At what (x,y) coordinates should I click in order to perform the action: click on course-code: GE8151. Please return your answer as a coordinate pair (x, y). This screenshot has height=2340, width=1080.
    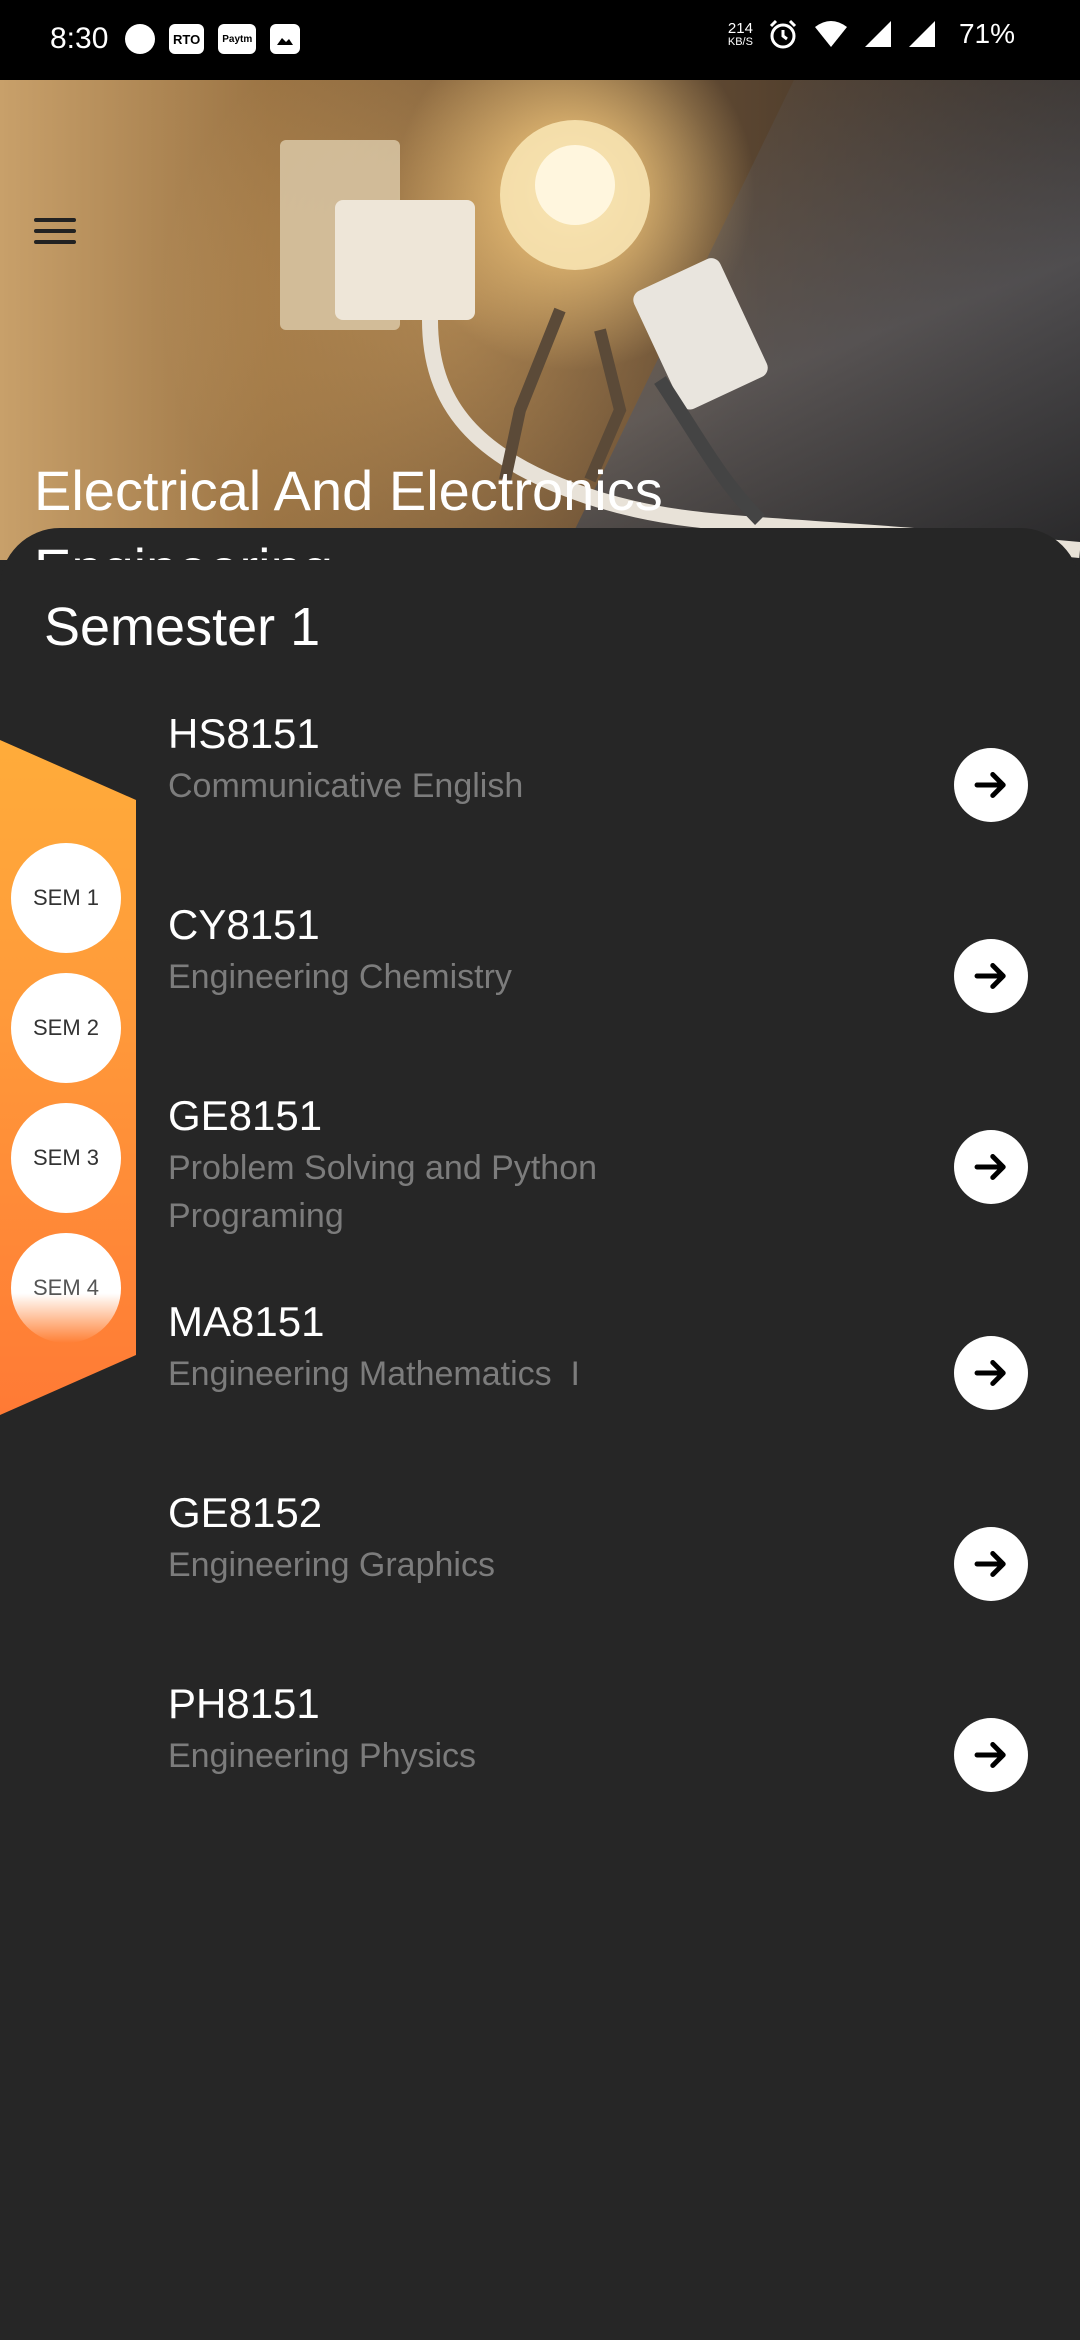
    Looking at the image, I should click on (245, 1115).